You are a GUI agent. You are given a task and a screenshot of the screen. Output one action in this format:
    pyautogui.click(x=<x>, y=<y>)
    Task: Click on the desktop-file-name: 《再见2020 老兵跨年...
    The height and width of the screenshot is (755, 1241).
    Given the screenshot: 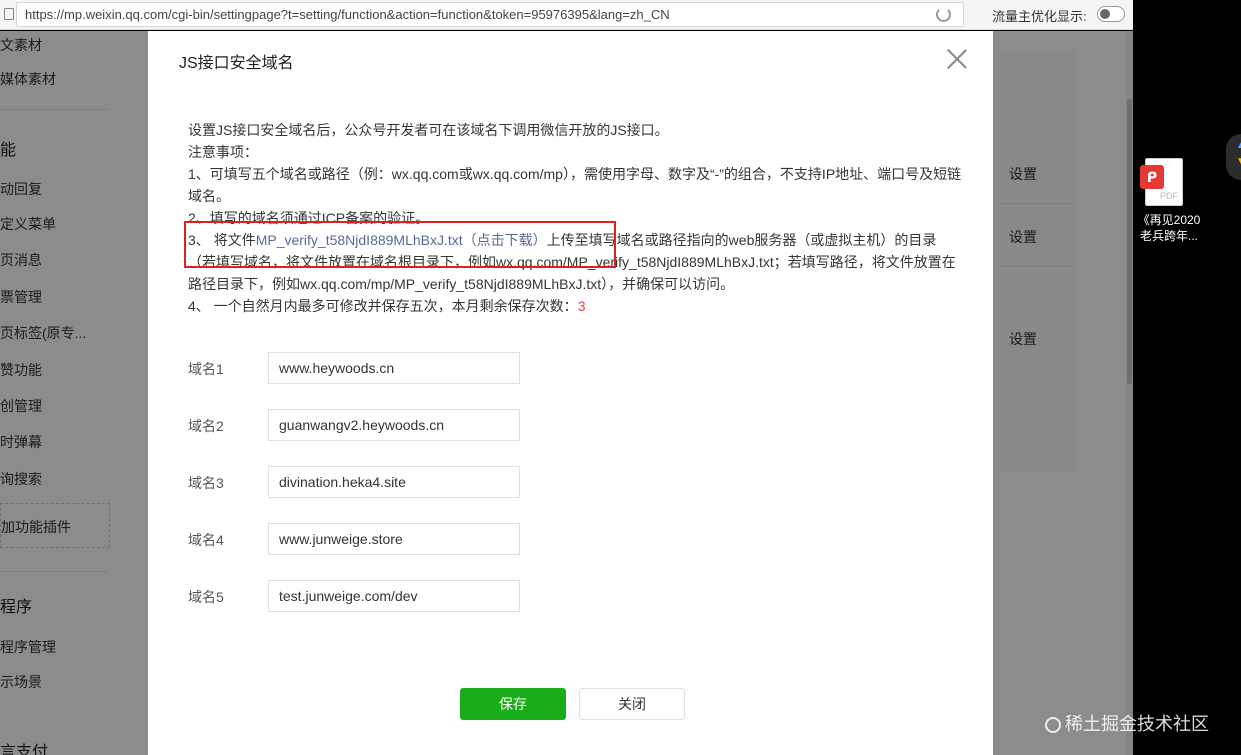 What is the action you would take?
    pyautogui.click(x=1169, y=228)
    